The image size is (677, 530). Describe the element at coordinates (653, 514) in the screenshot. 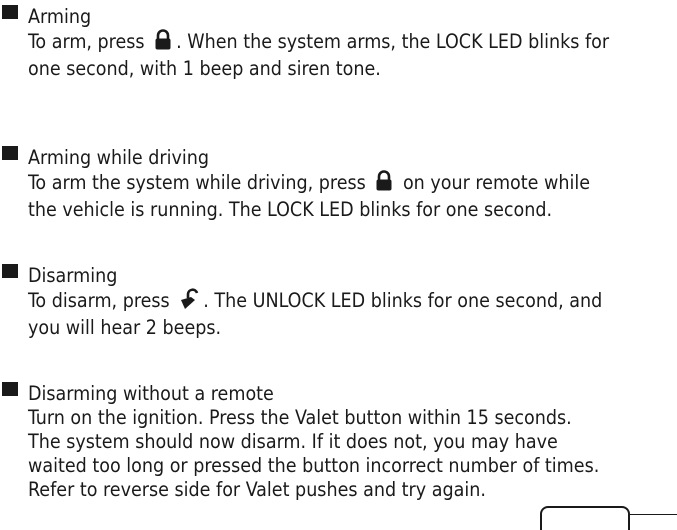

I see `illustration-line` at that location.